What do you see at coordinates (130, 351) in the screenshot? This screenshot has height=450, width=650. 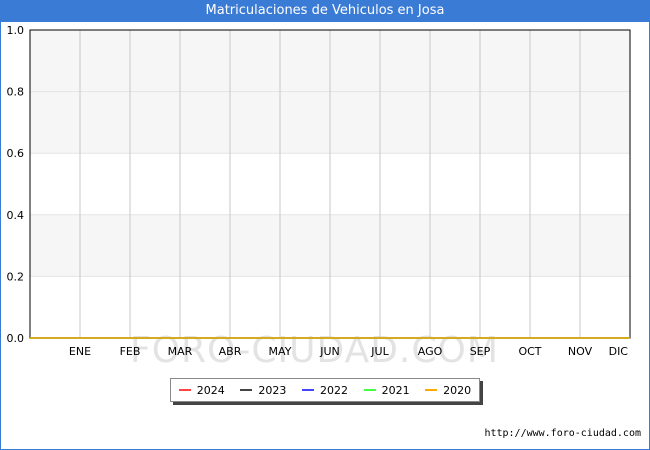 I see `x-tick-label: FEB` at bounding box center [130, 351].